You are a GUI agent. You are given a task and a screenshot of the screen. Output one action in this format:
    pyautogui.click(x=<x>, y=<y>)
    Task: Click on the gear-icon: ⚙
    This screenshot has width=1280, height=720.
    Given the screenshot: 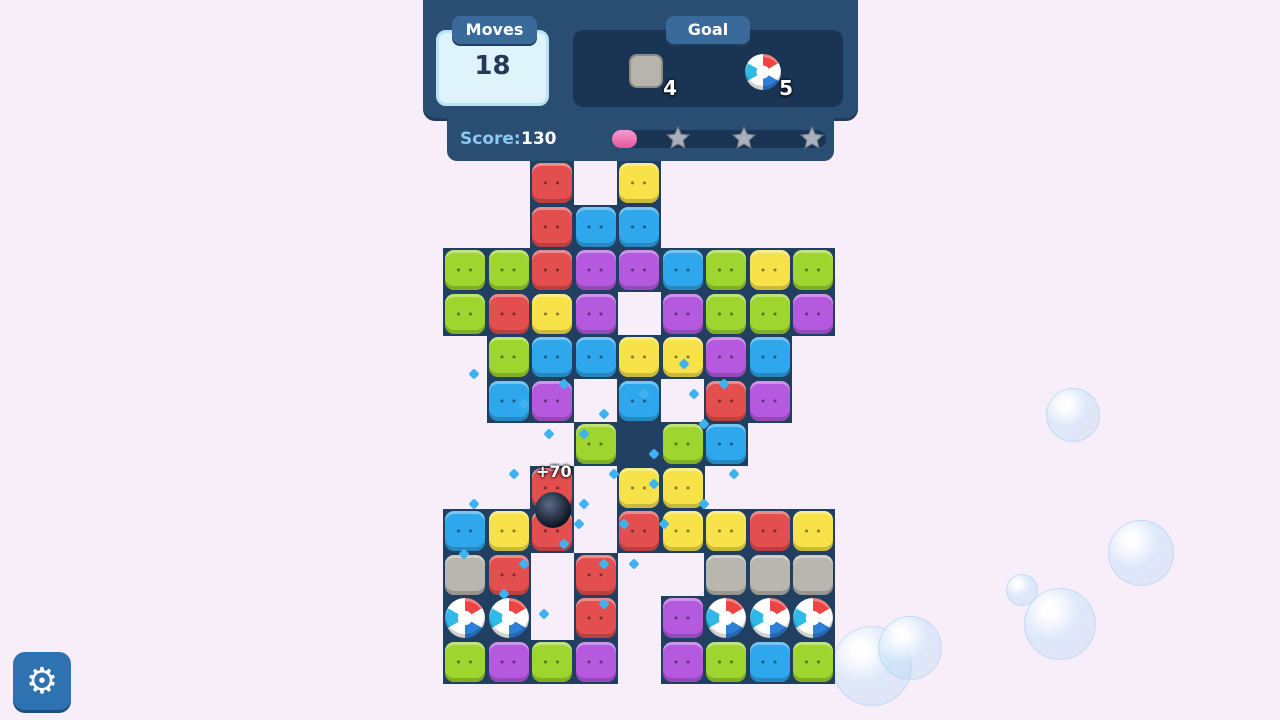 What is the action you would take?
    pyautogui.click(x=42, y=681)
    